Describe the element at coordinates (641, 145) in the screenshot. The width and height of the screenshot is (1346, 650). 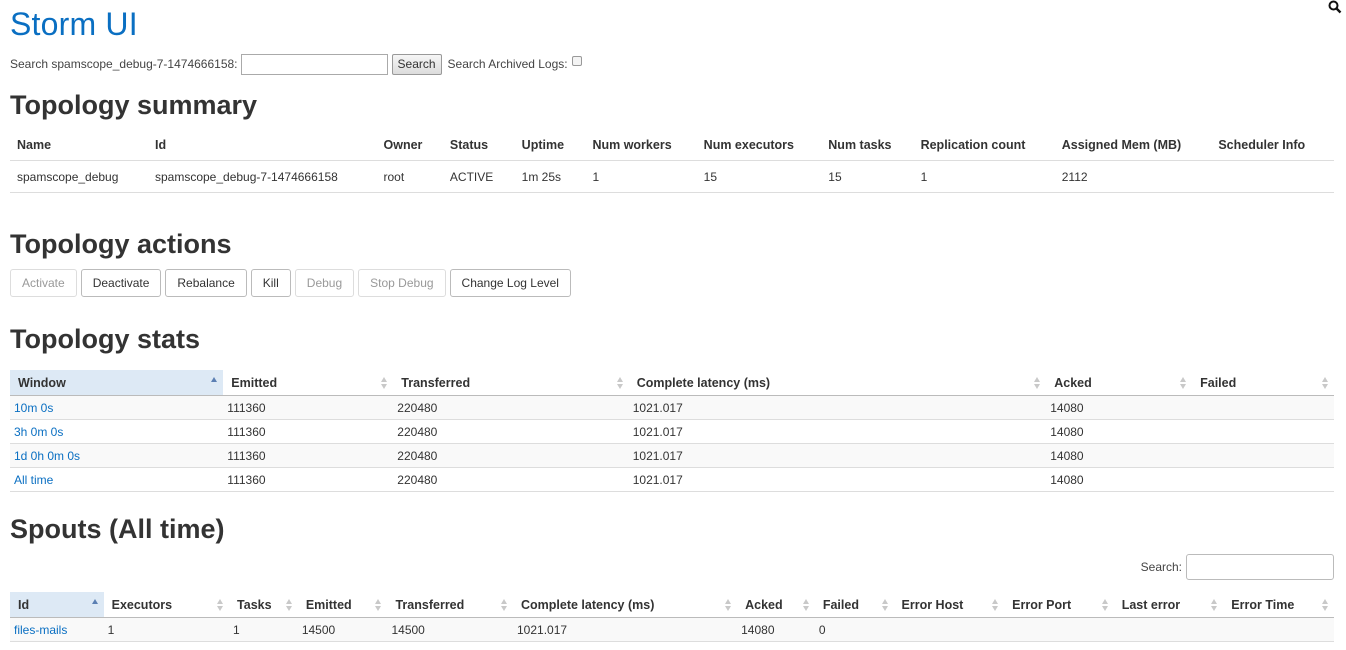
I see `column-header-num-workers: Num workers` at that location.